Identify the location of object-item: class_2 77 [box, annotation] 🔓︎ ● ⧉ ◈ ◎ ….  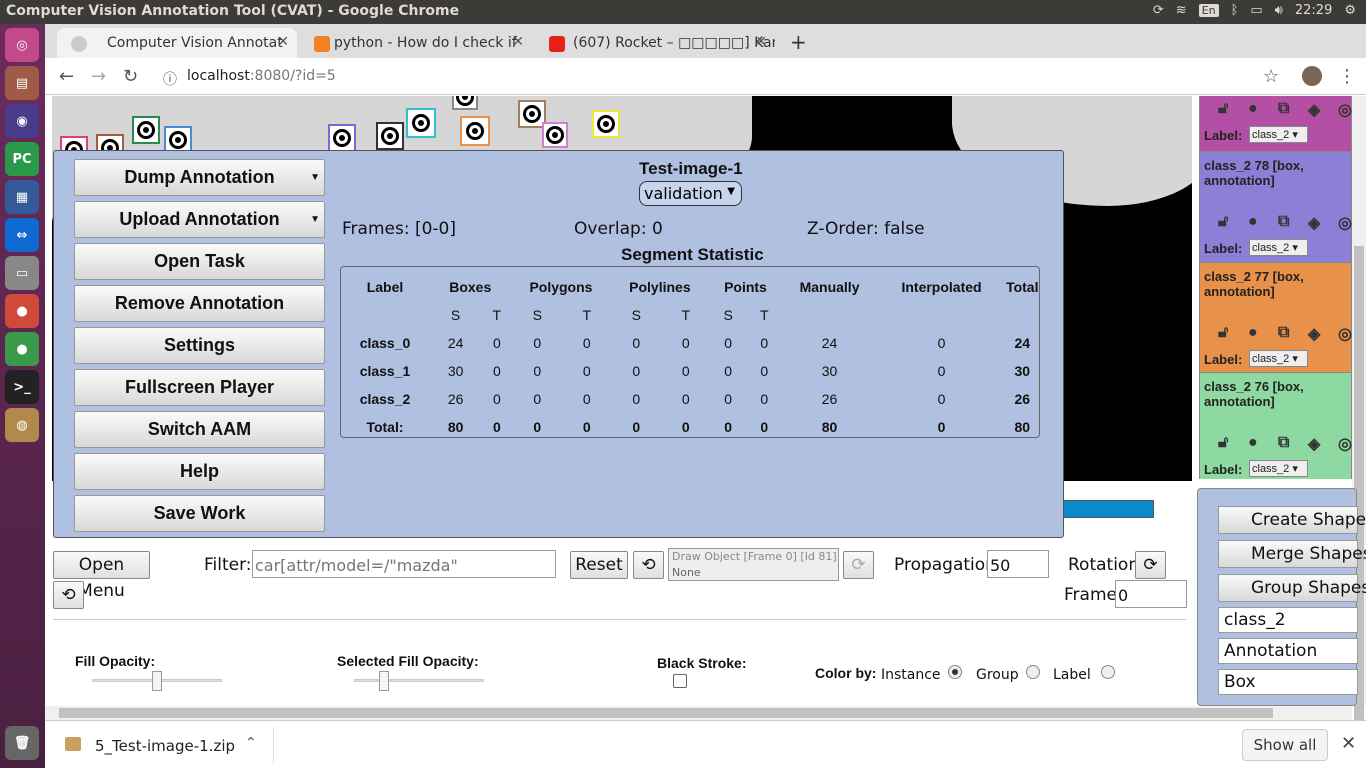
(1275, 319).